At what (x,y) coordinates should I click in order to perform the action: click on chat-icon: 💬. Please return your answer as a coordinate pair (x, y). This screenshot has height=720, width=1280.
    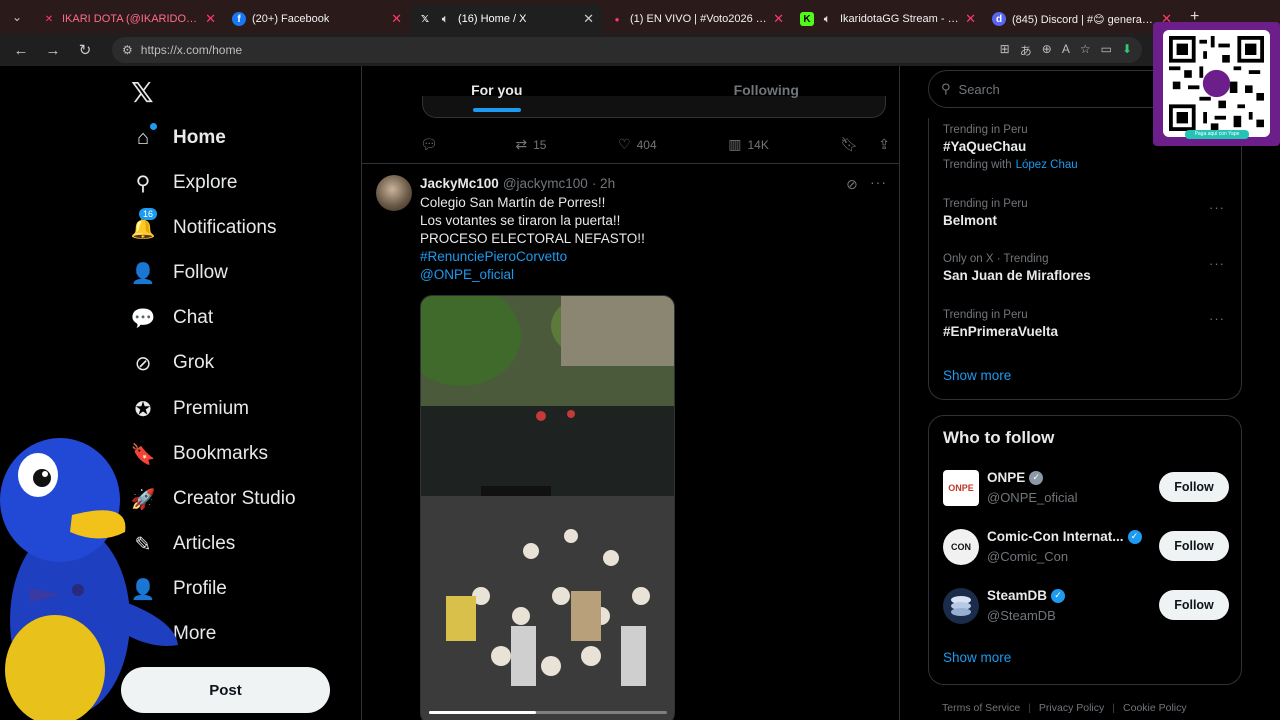
    Looking at the image, I should click on (143, 318).